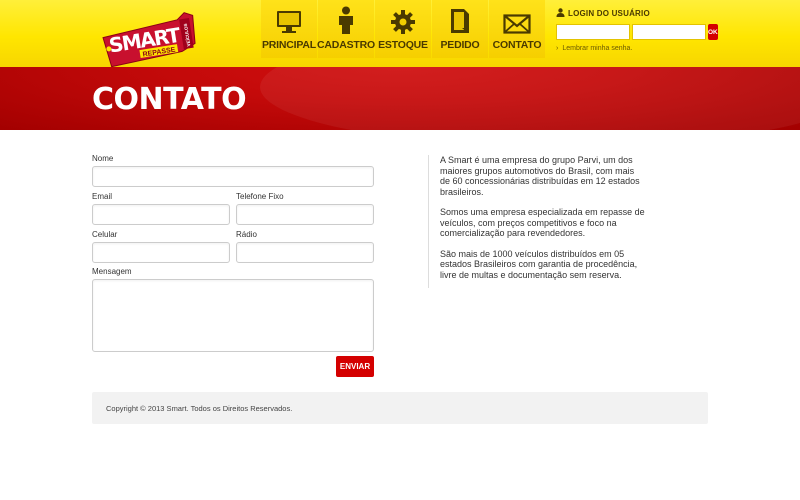 This screenshot has width=800, height=500. I want to click on mensagem-textarea, so click(233, 315).